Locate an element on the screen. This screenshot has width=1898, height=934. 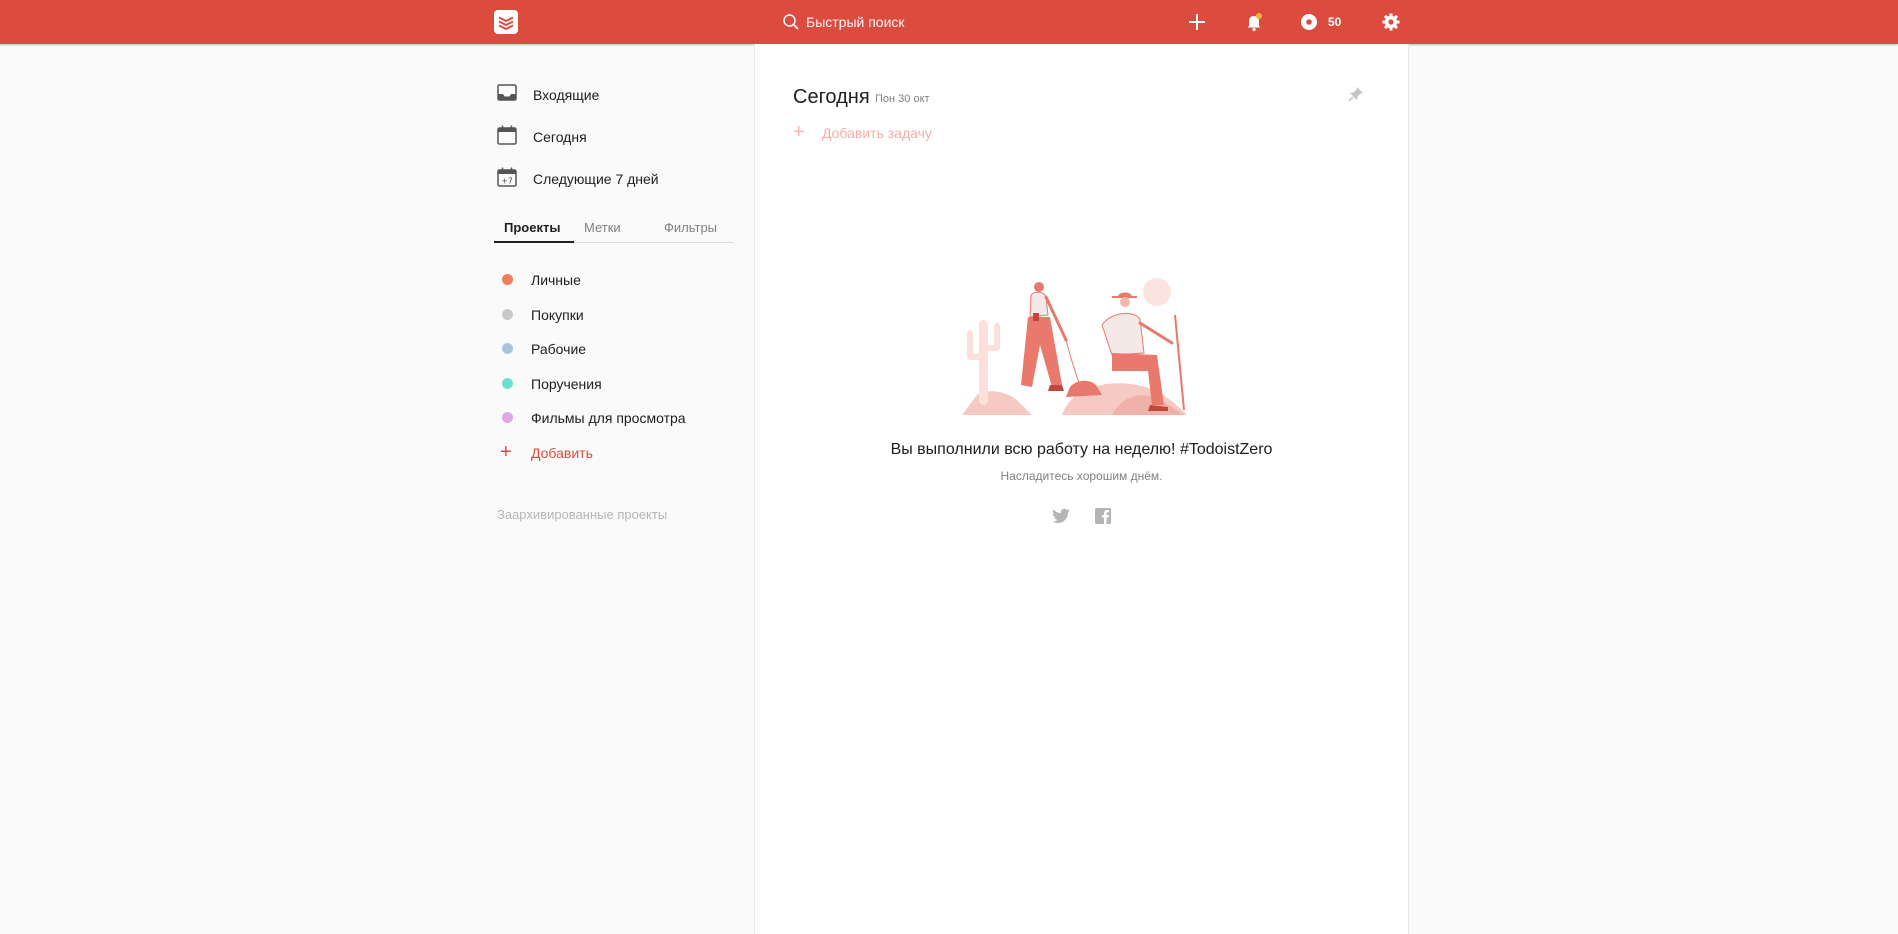
search-placeholder: Быстрый поиск is located at coordinates (855, 22).